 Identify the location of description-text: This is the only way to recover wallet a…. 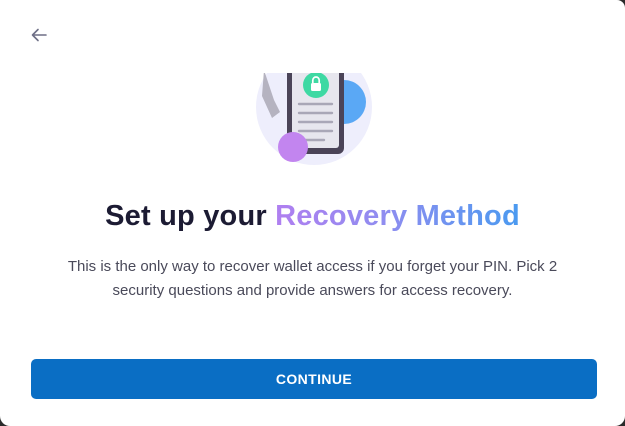
(312, 278).